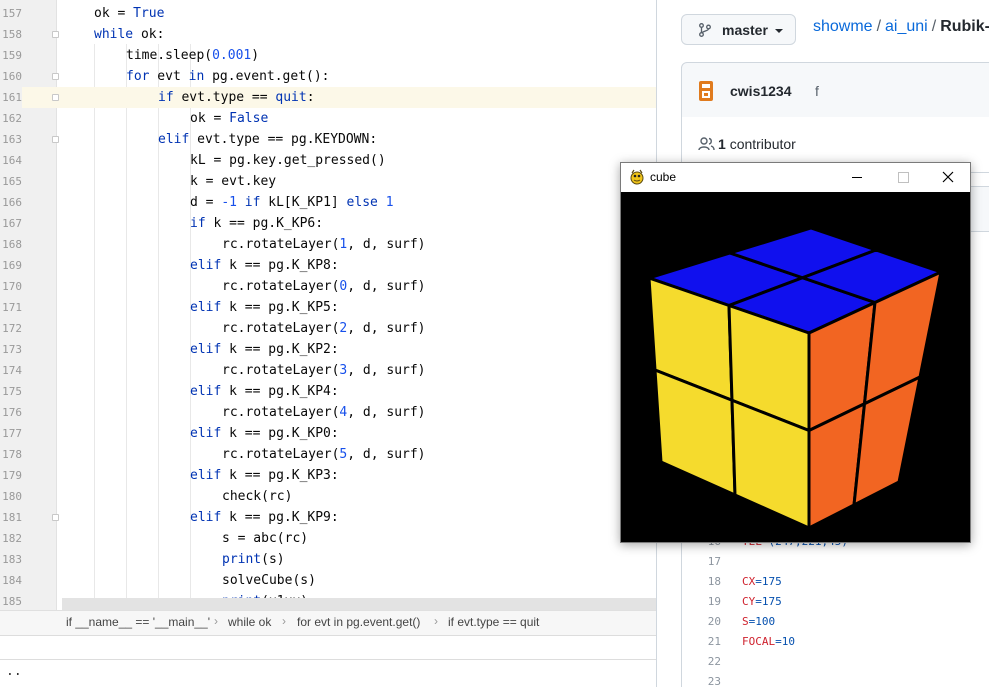 This screenshot has height=688, width=989. What do you see at coordinates (324, 412) in the screenshot?
I see `code-text: rc.rotateLayer(4, d, surf)` at bounding box center [324, 412].